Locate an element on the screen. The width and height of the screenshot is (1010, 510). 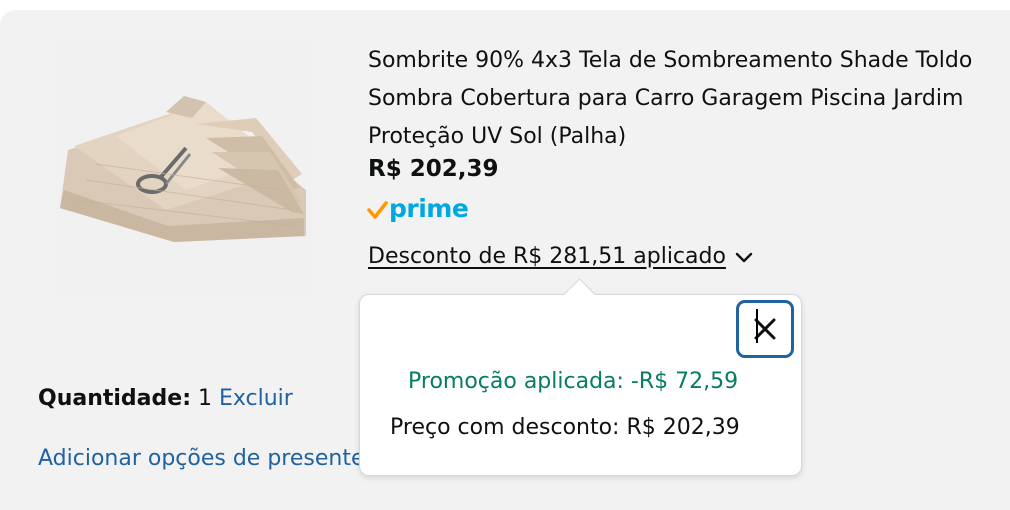
close-button is located at coordinates (765, 329).